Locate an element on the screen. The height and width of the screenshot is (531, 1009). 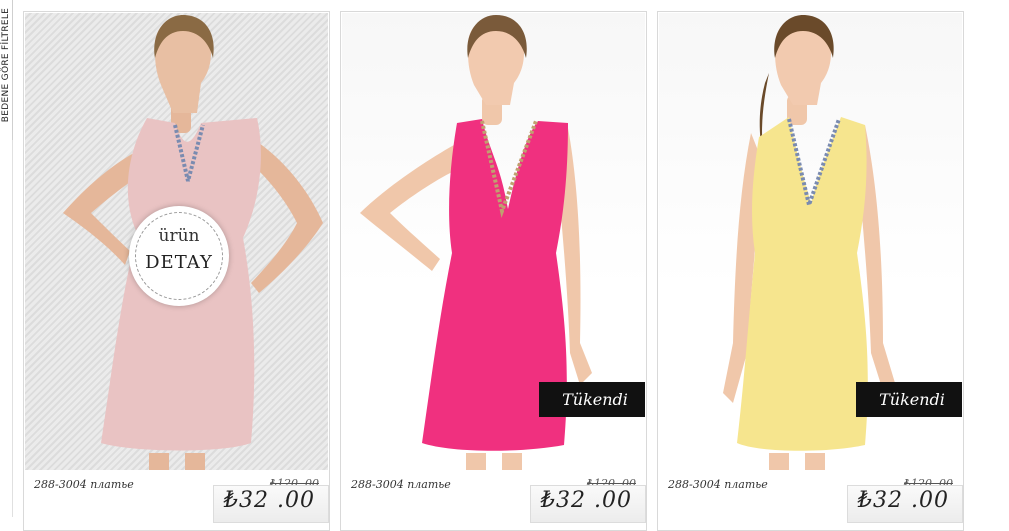
product-detail-badge: ürün DETAY is located at coordinates (179, 256).